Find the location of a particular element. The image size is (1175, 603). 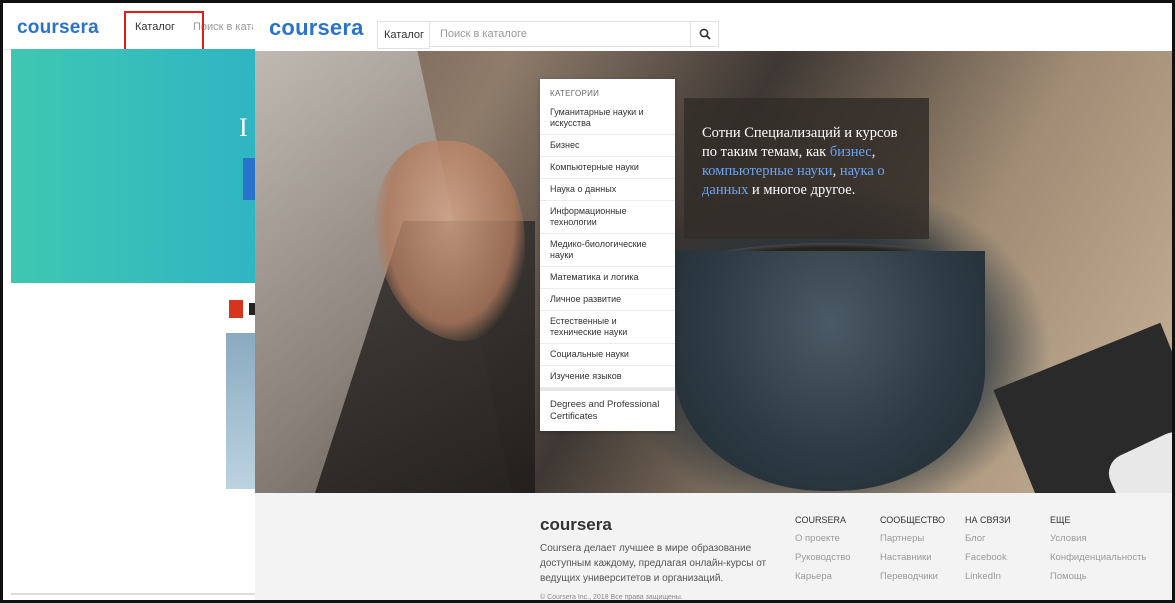

promo-link-business: бизнес is located at coordinates (851, 152).